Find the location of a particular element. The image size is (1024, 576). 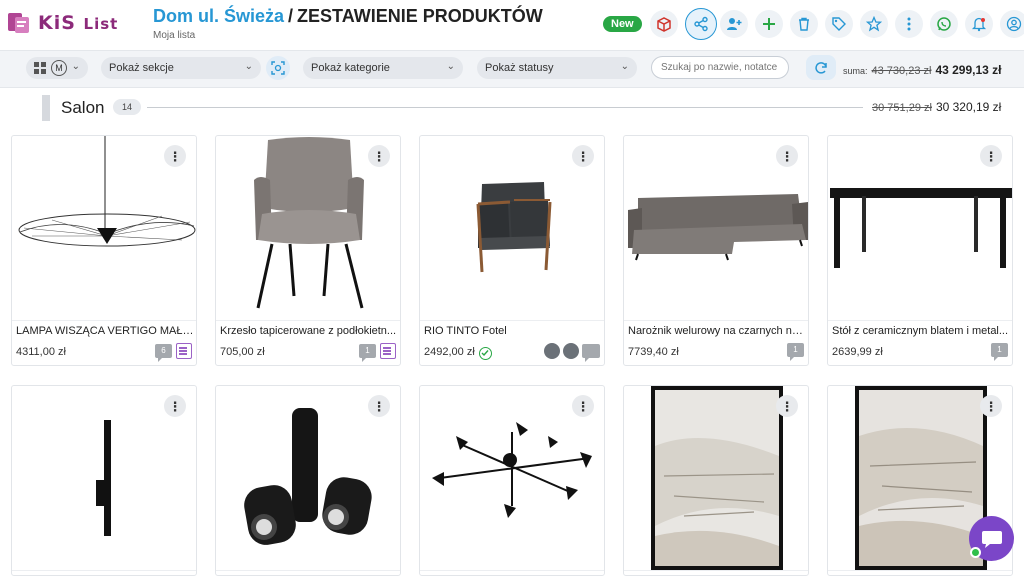

product-price: 7739,40 zł is located at coordinates (653, 352).